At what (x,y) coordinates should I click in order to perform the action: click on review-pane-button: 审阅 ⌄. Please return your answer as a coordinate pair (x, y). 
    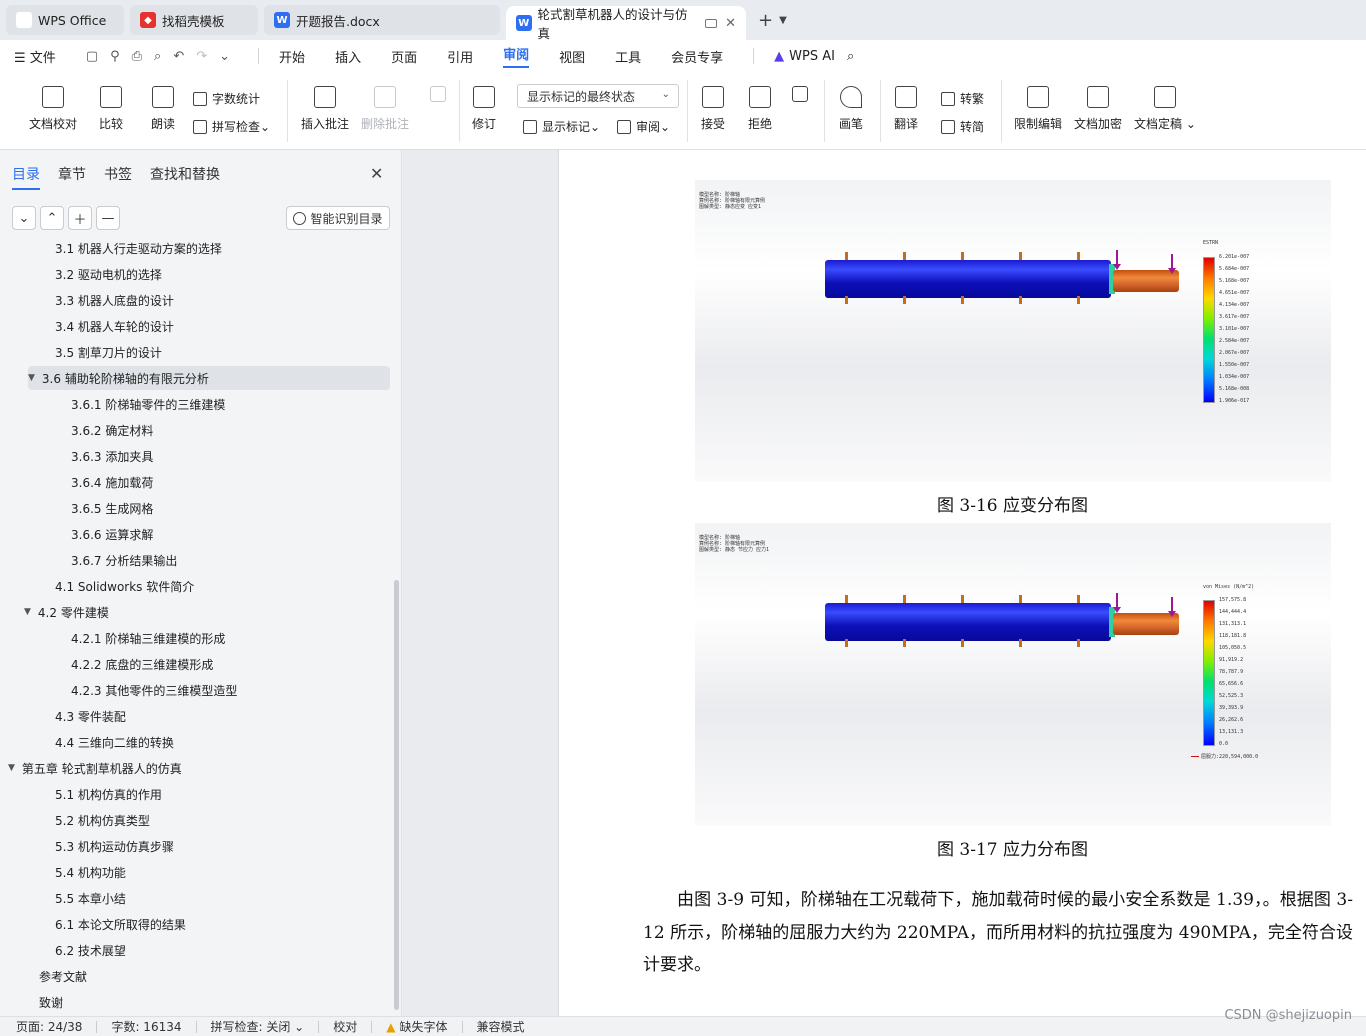
    Looking at the image, I should click on (643, 126).